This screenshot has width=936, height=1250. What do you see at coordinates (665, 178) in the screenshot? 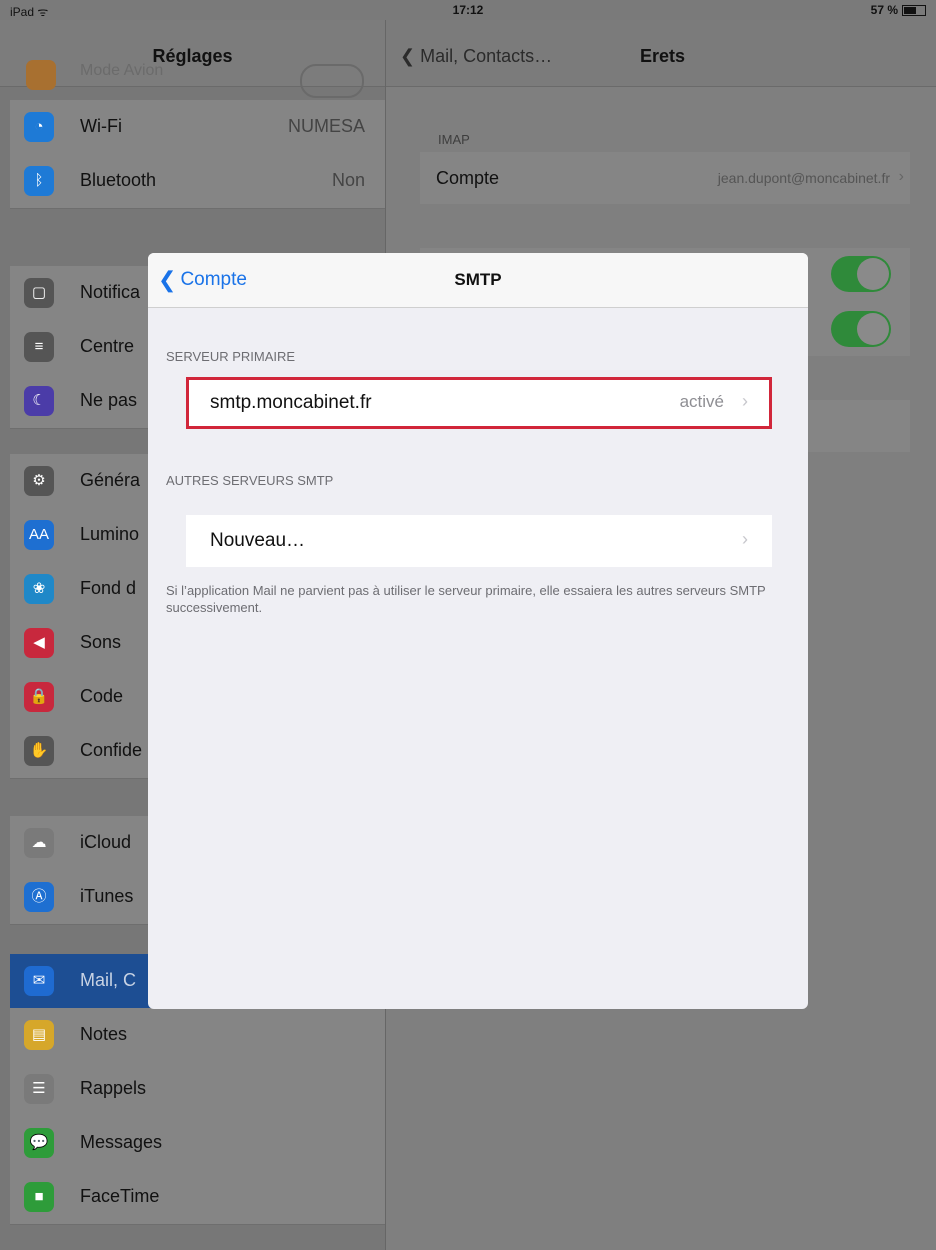
I see `account-row: Compte jean.dupont@moncabinet.fr ›` at bounding box center [665, 178].